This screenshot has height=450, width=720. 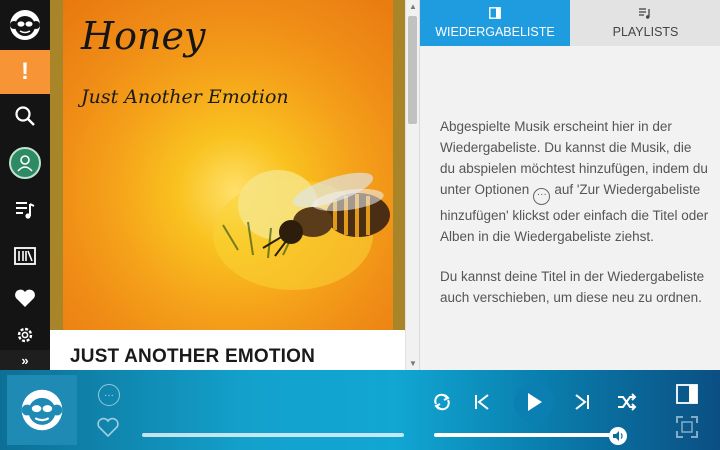 I want to click on shuffle-icon, so click(x=627, y=402).